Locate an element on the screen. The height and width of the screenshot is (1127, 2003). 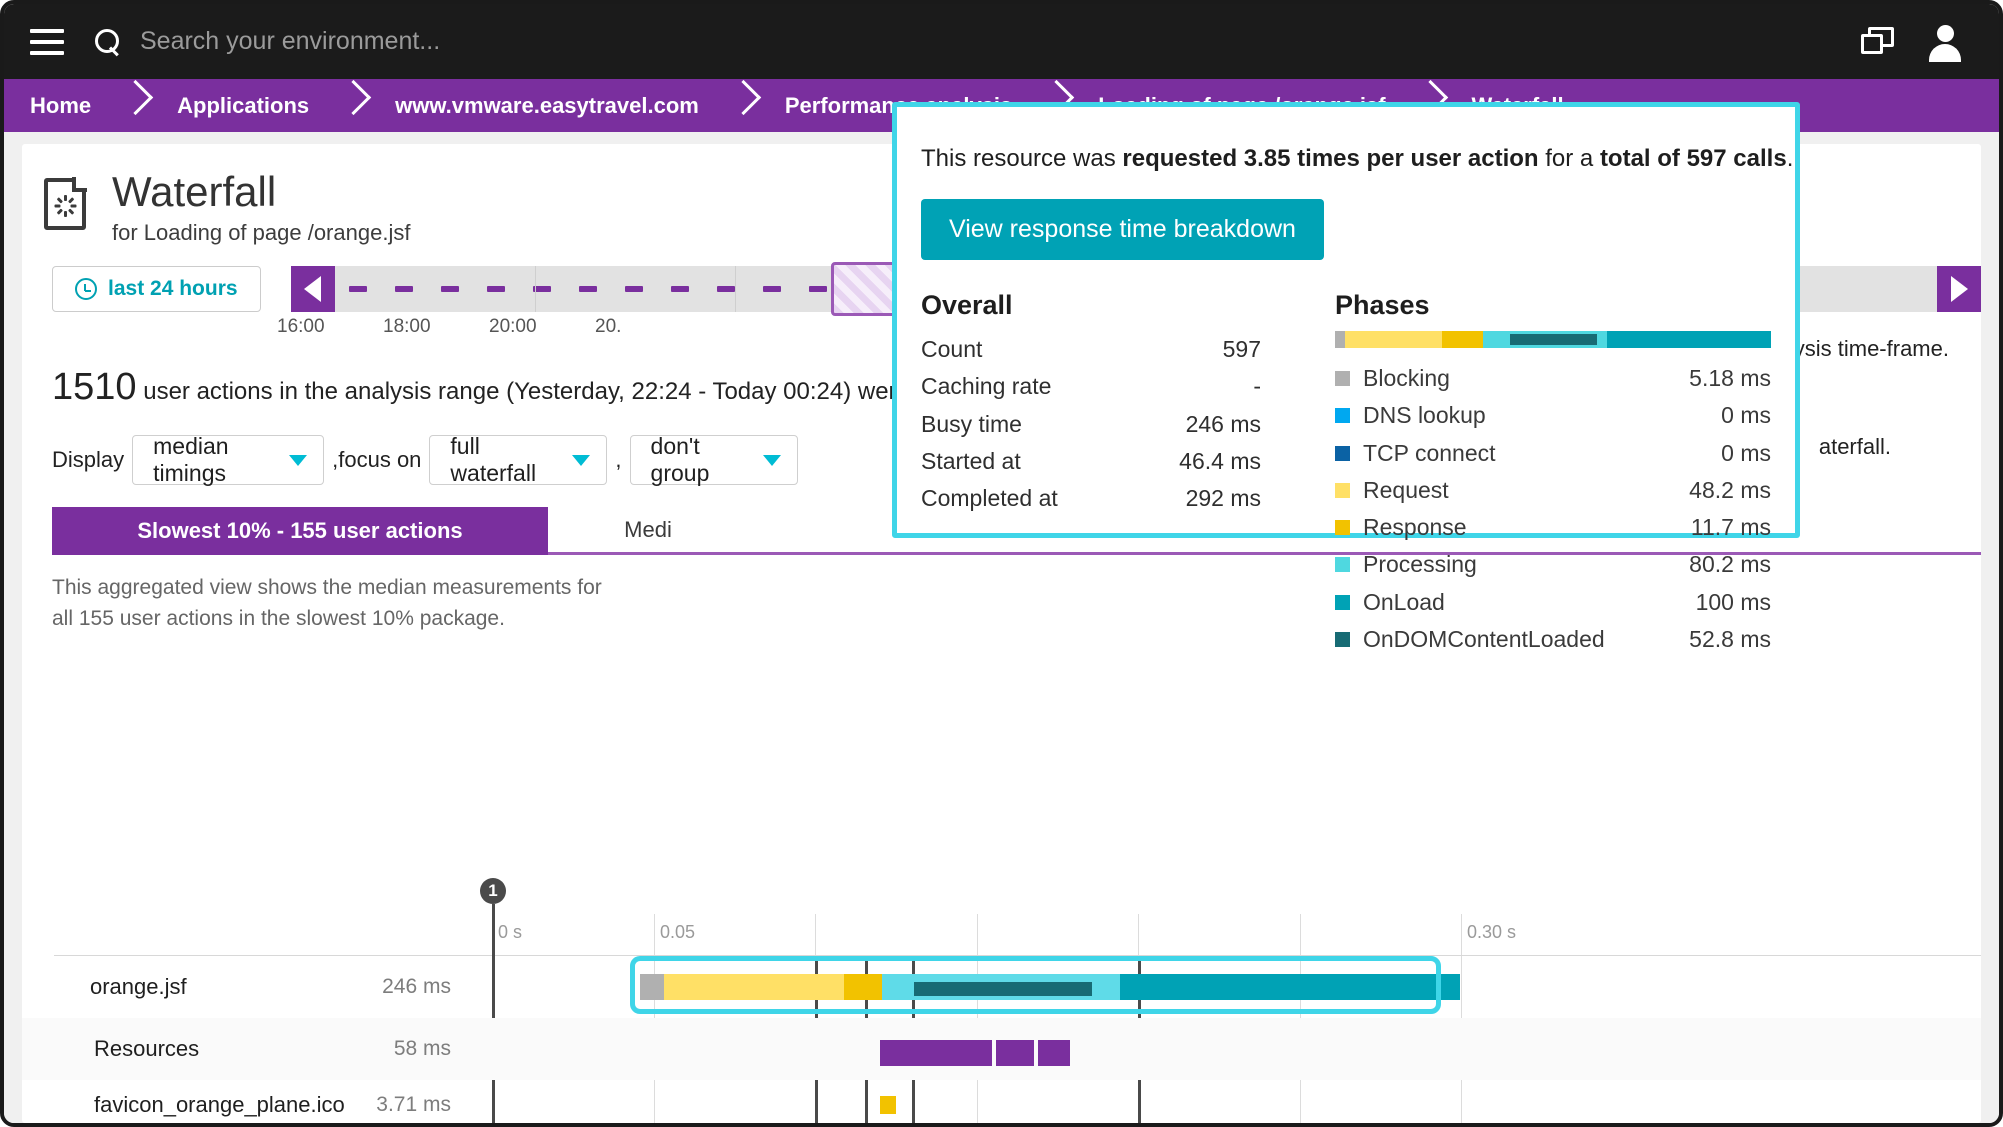
phase-swatch-onload is located at coordinates (1342, 602).